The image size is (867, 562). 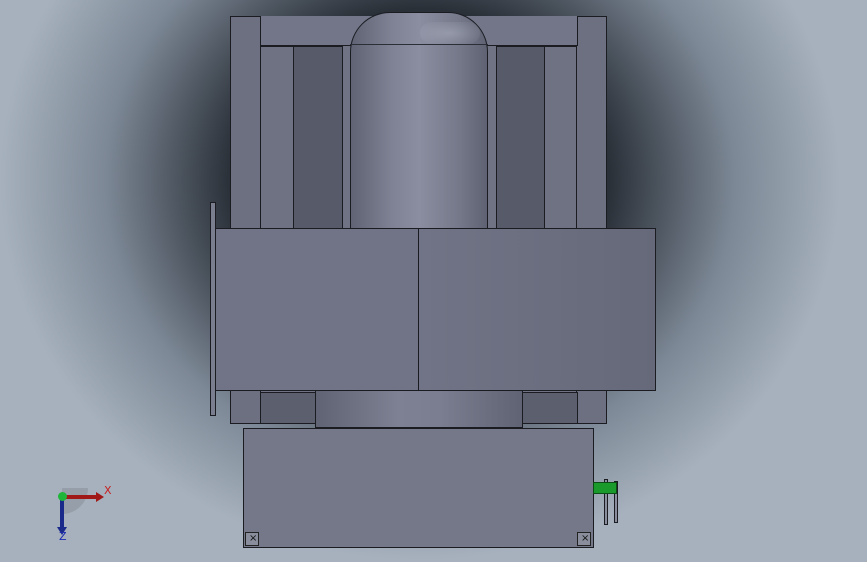 I want to click on frame-left-slot, so click(x=318, y=138).